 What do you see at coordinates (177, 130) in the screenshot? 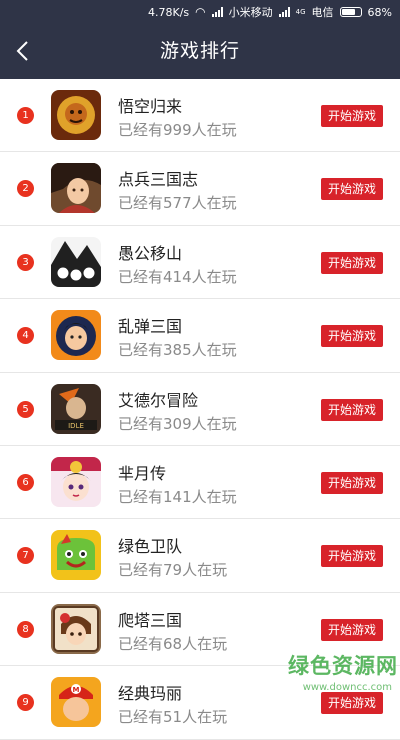
I see `player-count: 已经有999人在玩` at bounding box center [177, 130].